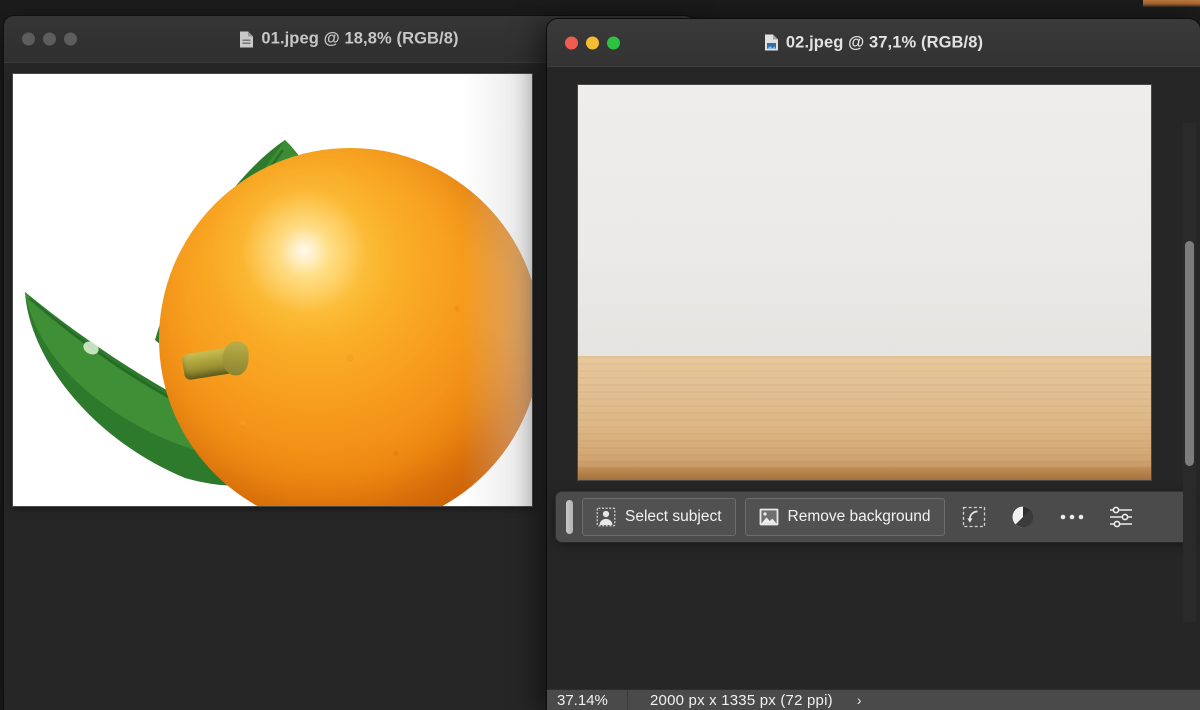 The height and width of the screenshot is (710, 1200). I want to click on remove-background-label: Remove background, so click(859, 516).